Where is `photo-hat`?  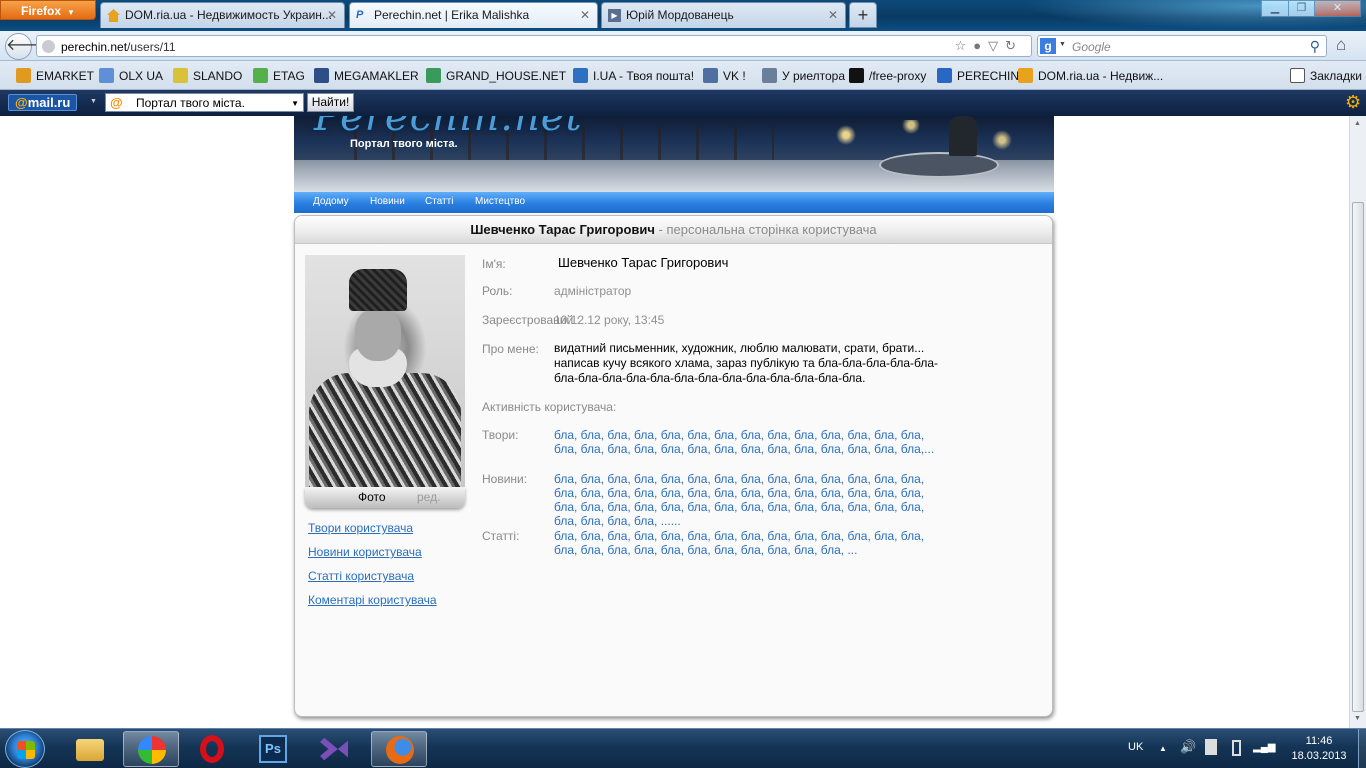 photo-hat is located at coordinates (378, 290).